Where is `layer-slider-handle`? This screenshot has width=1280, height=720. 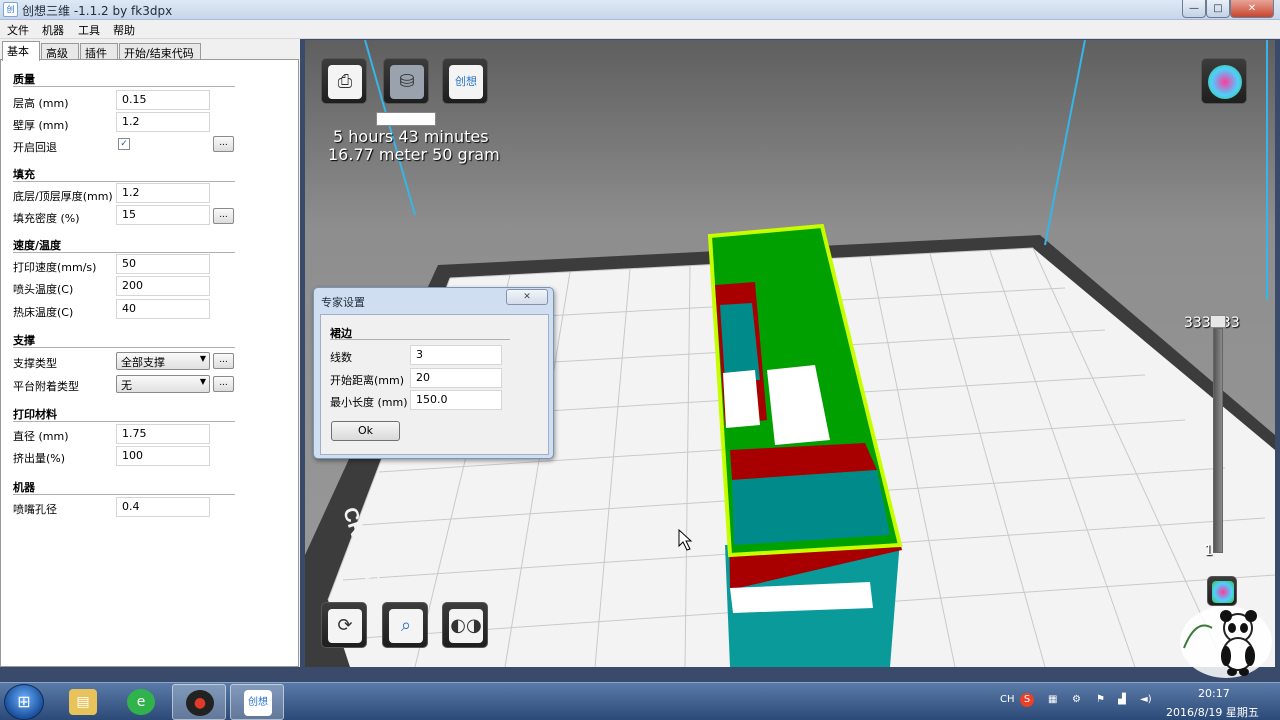
layer-slider-handle is located at coordinates (1218, 321).